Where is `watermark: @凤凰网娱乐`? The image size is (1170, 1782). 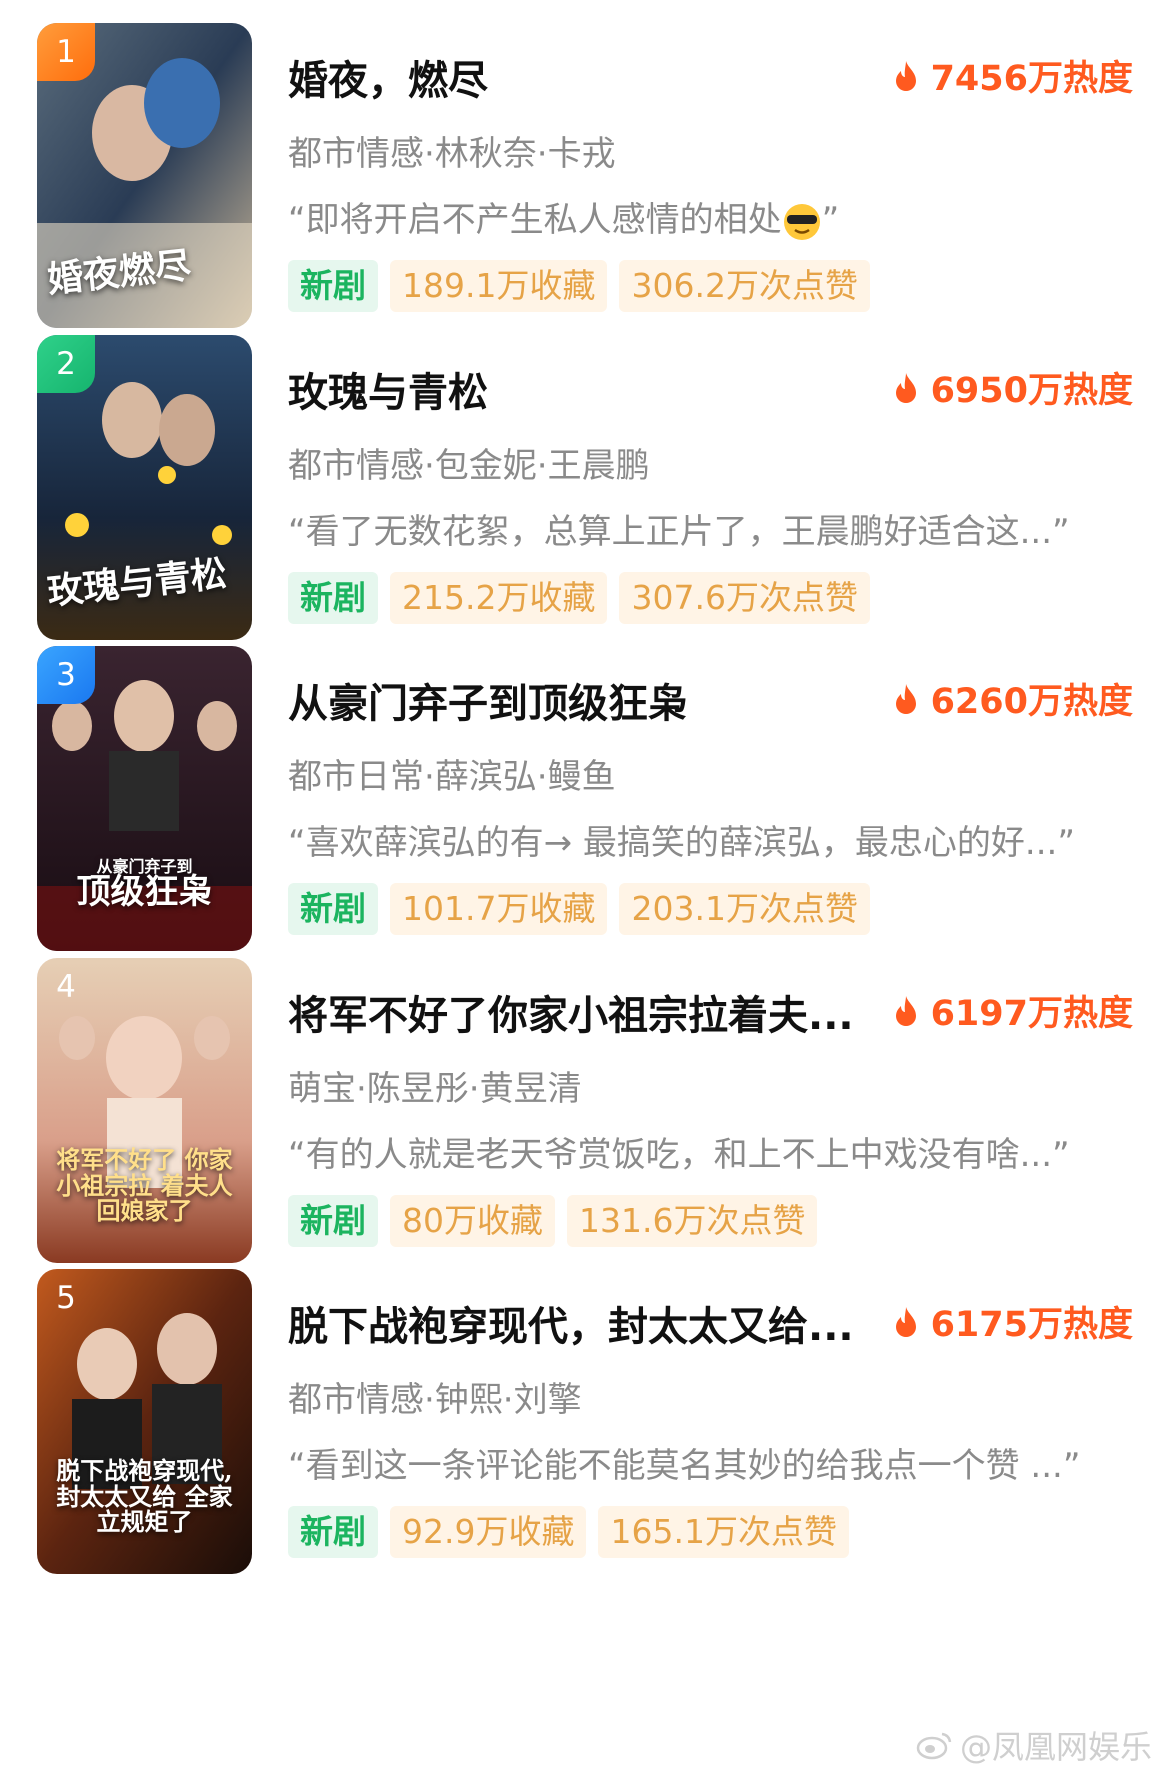
watermark: @凤凰网娱乐 is located at coordinates (1034, 1745).